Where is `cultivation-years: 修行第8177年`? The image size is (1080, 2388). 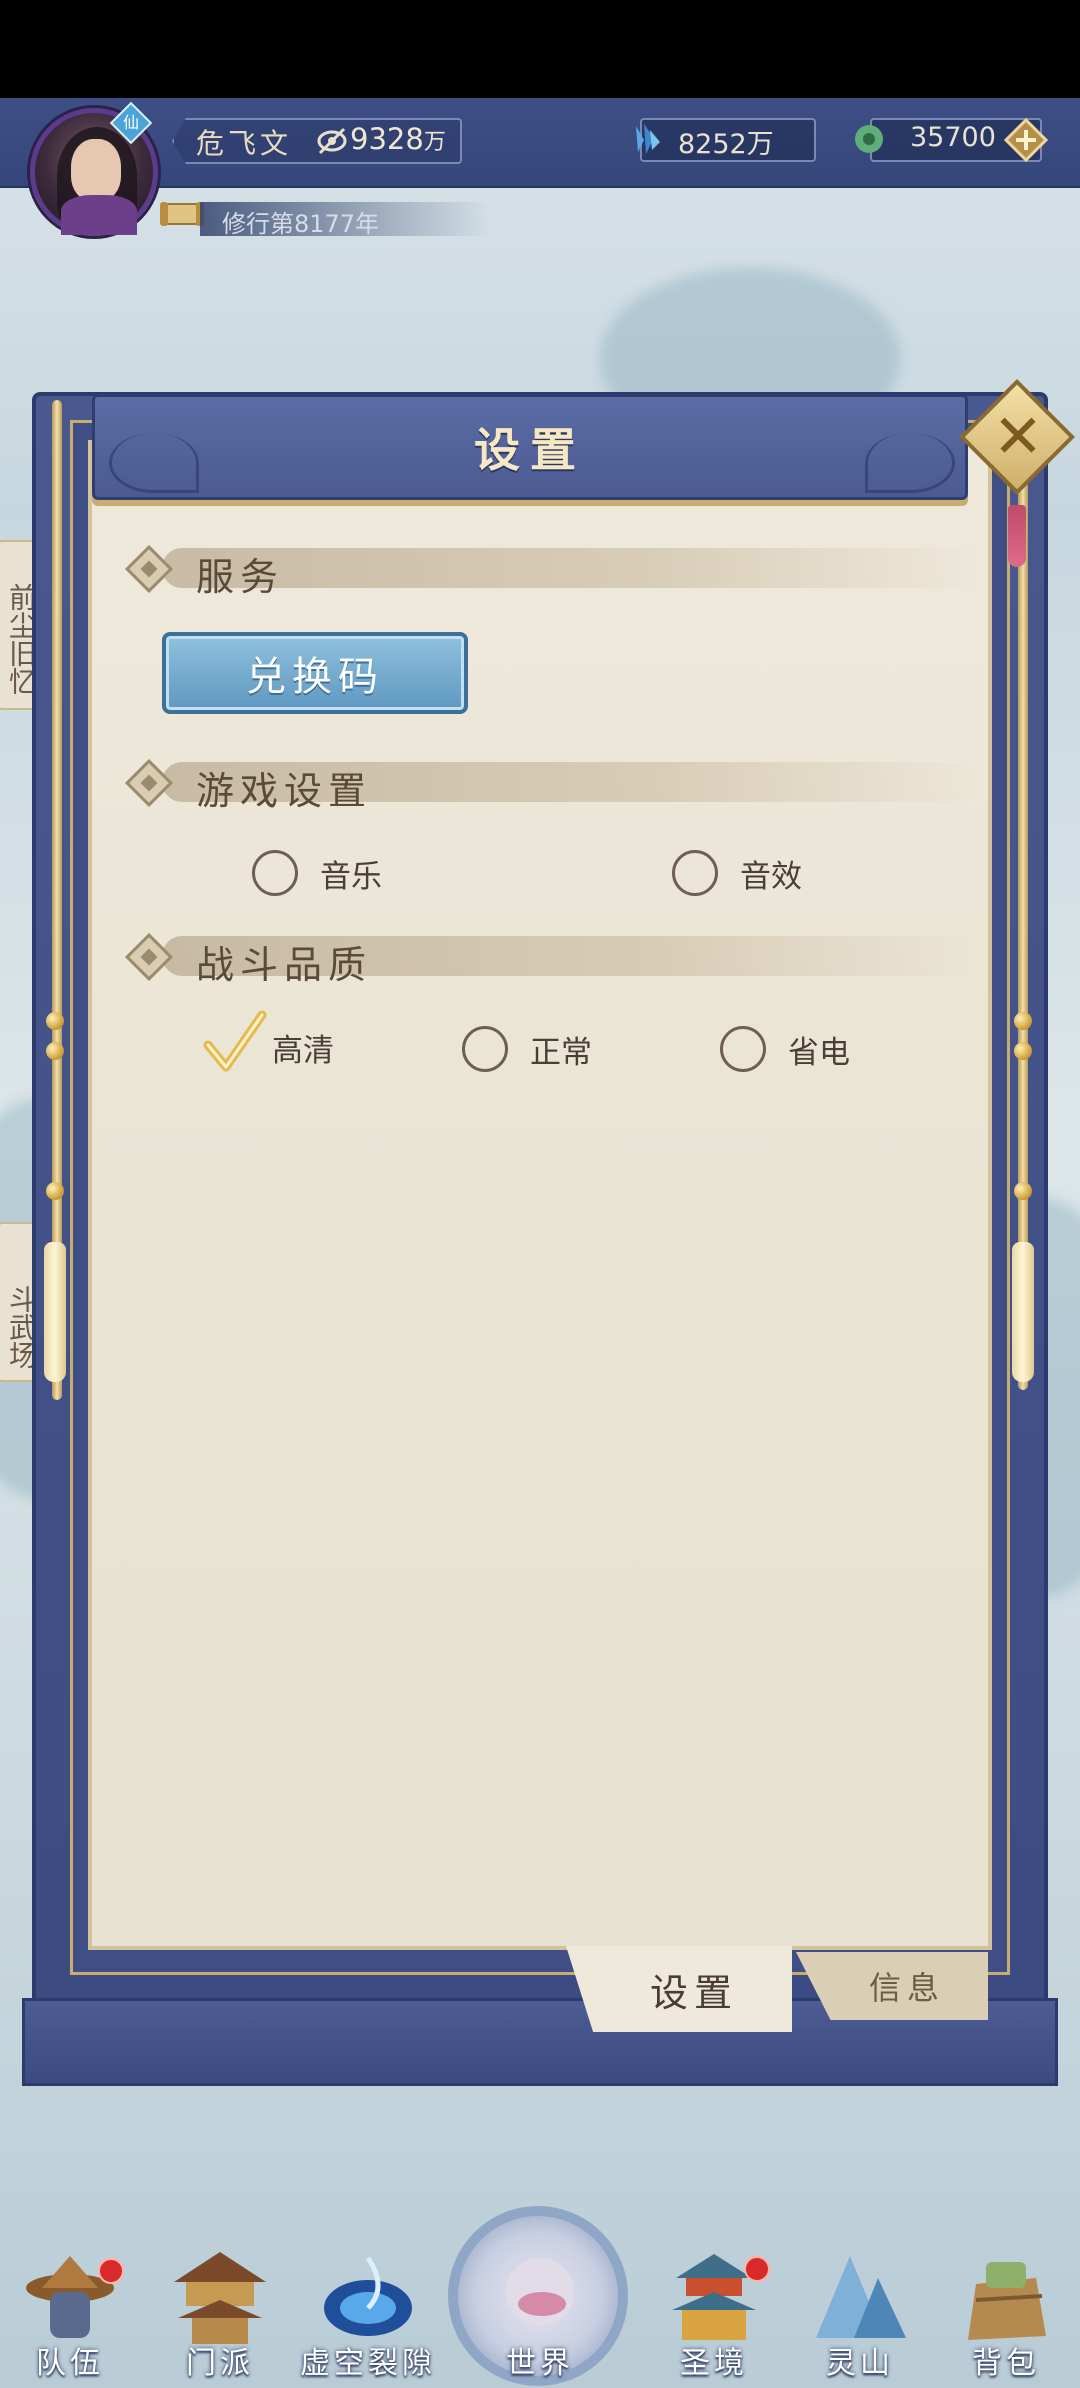
cultivation-years: 修行第8177年 is located at coordinates (301, 224).